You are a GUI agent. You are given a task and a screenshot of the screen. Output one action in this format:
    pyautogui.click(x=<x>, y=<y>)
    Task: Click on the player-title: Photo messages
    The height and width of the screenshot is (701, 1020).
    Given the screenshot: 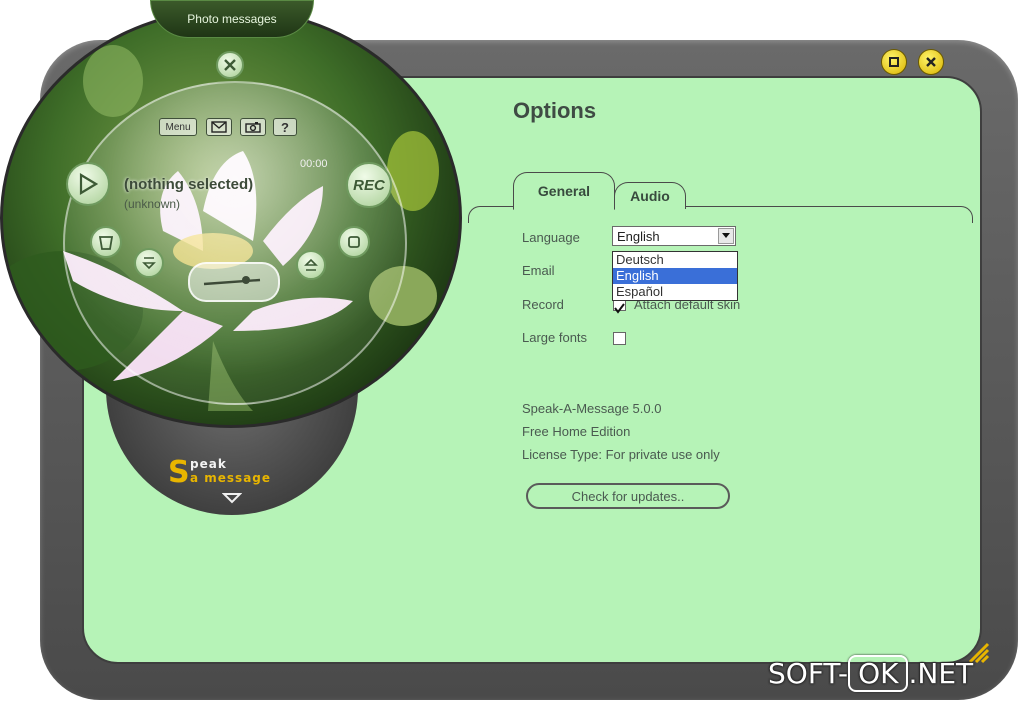 What is the action you would take?
    pyautogui.click(x=232, y=19)
    